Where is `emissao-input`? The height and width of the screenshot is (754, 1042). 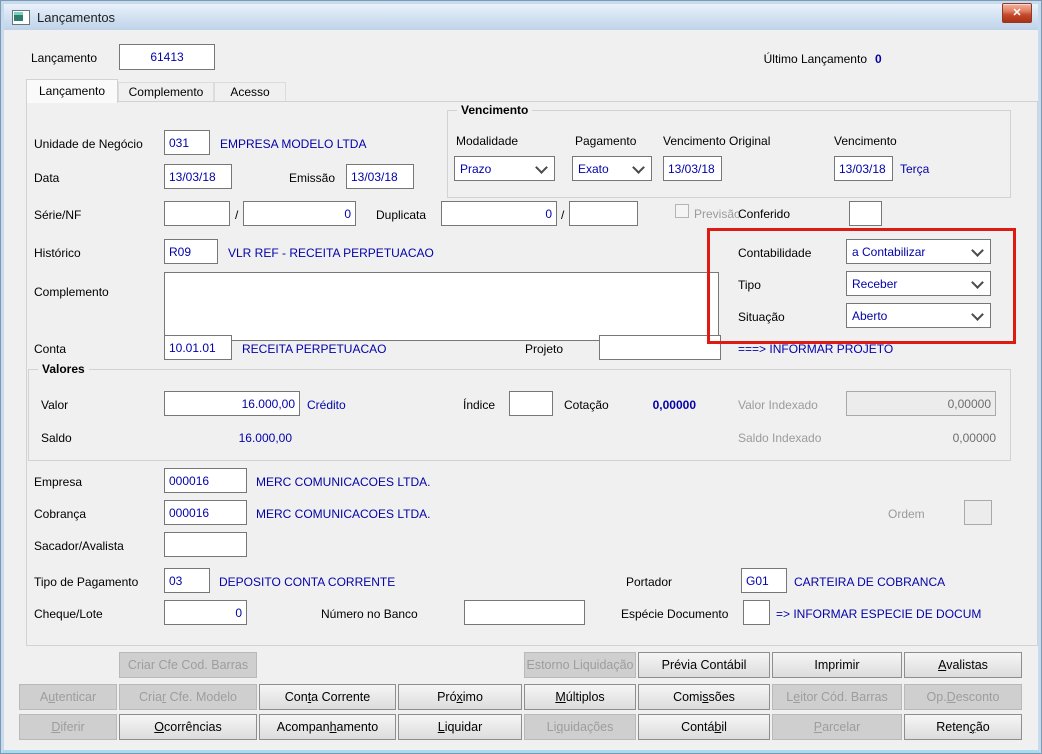 emissao-input is located at coordinates (380, 176).